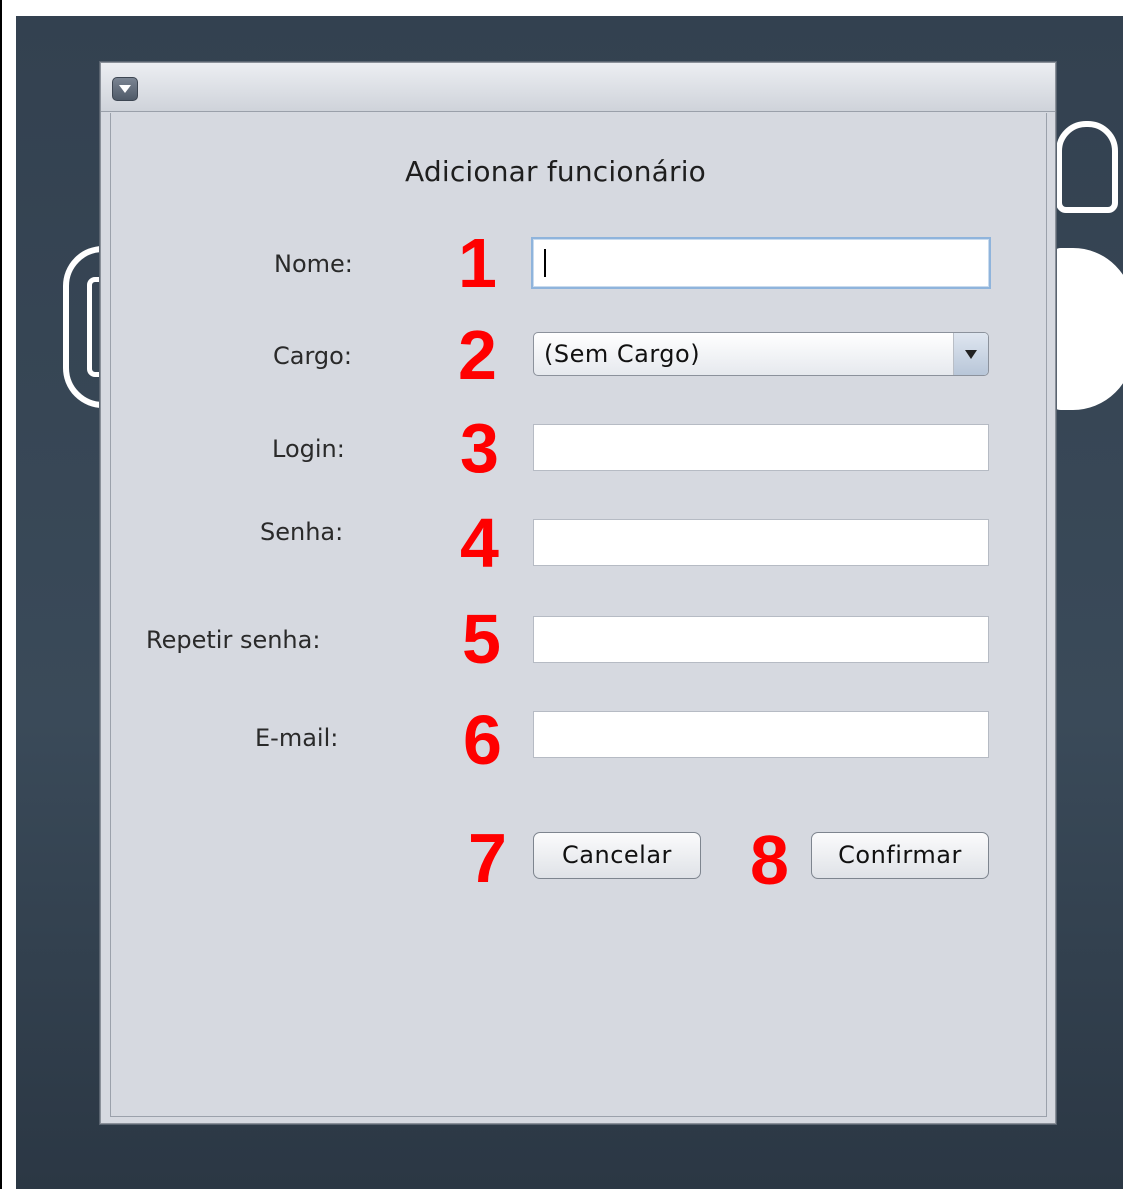 This screenshot has width=1123, height=1189. I want to click on cargo-label: Cargo:, so click(312, 356).